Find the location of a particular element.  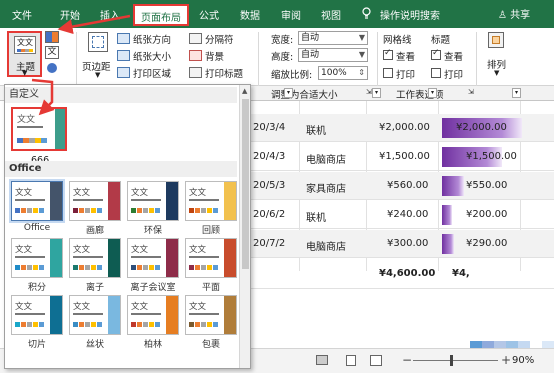

menu-file: 文件 is located at coordinates (22, 14).